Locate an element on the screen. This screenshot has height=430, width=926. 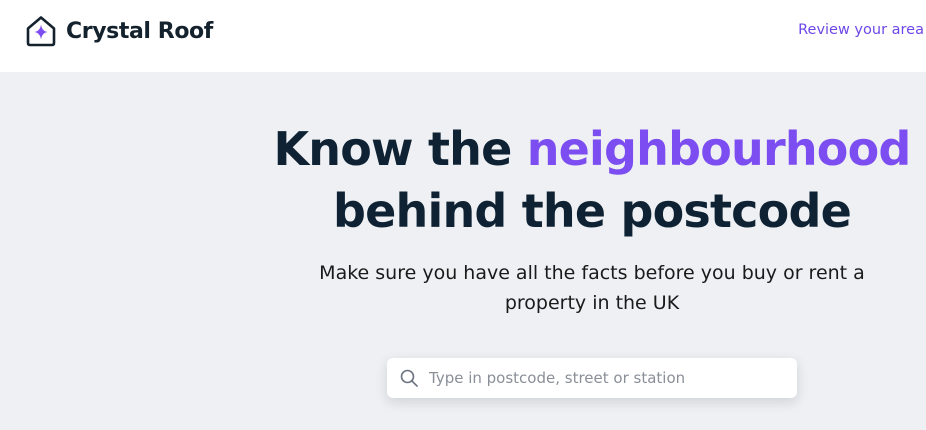
brand-name: Crystal Roof is located at coordinates (139, 31).